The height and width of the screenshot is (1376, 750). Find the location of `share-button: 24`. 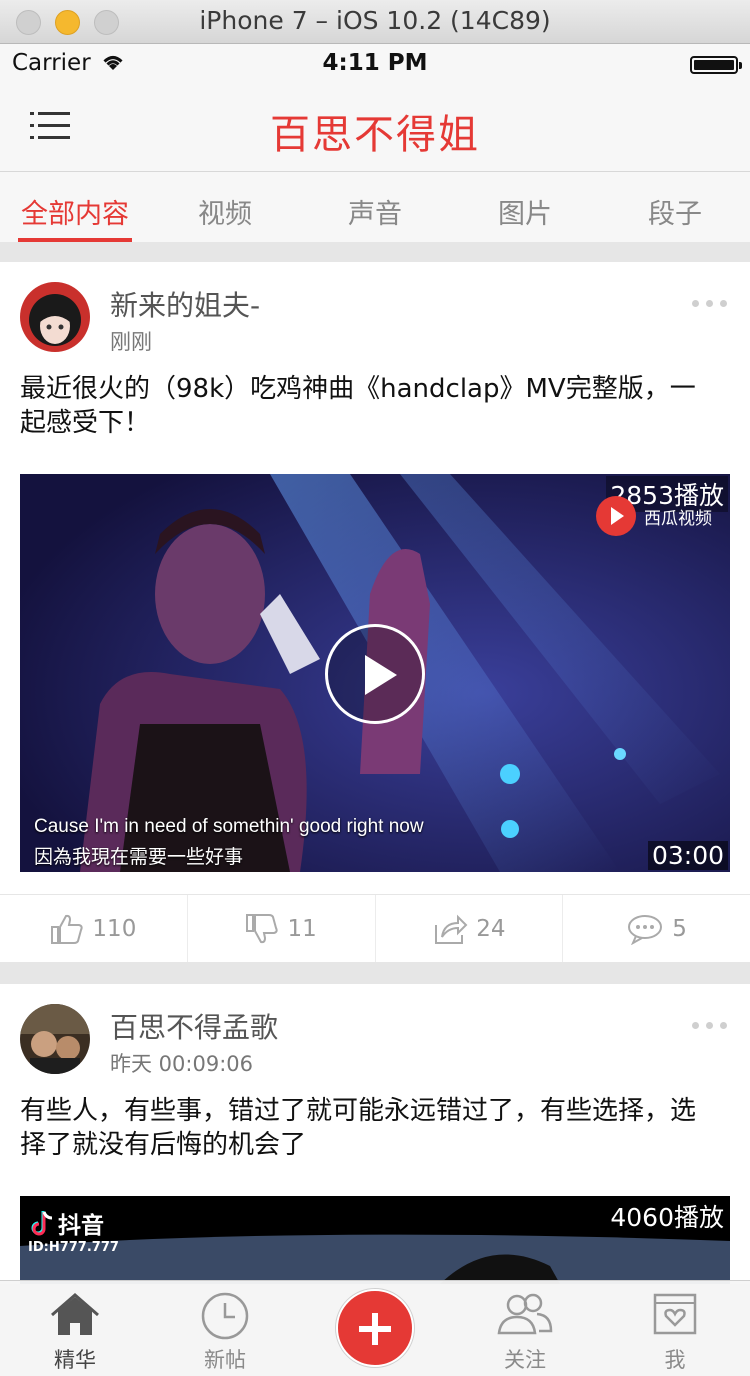

share-button: 24 is located at coordinates (470, 928).